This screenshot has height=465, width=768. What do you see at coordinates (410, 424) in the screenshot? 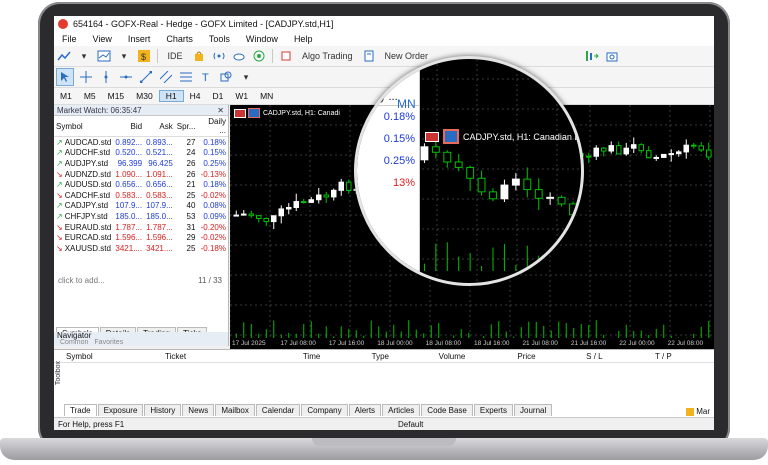
I see `status-profile: Default` at bounding box center [410, 424].